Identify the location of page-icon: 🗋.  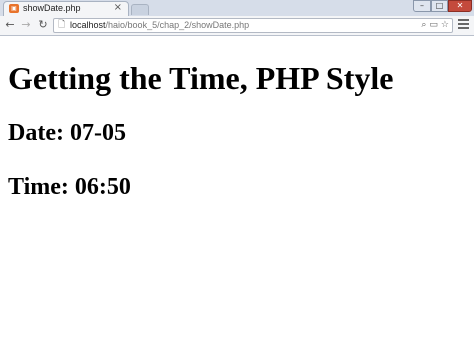
(62, 25).